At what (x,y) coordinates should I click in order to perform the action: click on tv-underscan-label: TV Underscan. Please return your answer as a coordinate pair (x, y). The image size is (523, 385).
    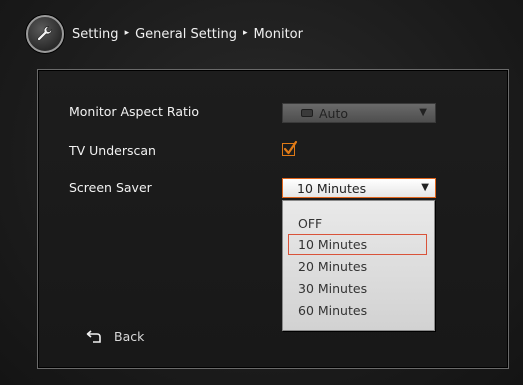
    Looking at the image, I should click on (112, 150).